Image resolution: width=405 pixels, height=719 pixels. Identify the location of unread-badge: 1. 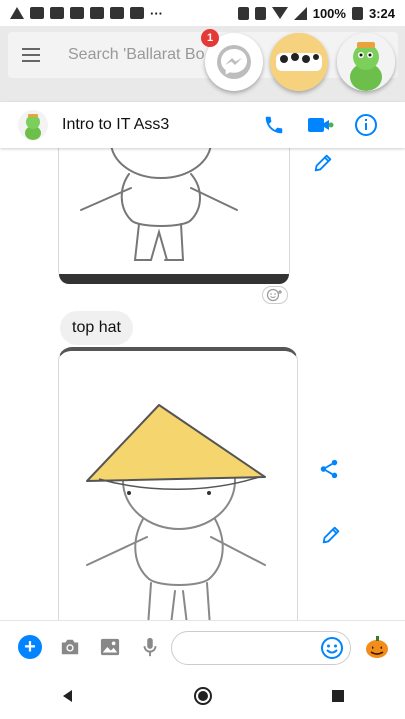
(210, 38).